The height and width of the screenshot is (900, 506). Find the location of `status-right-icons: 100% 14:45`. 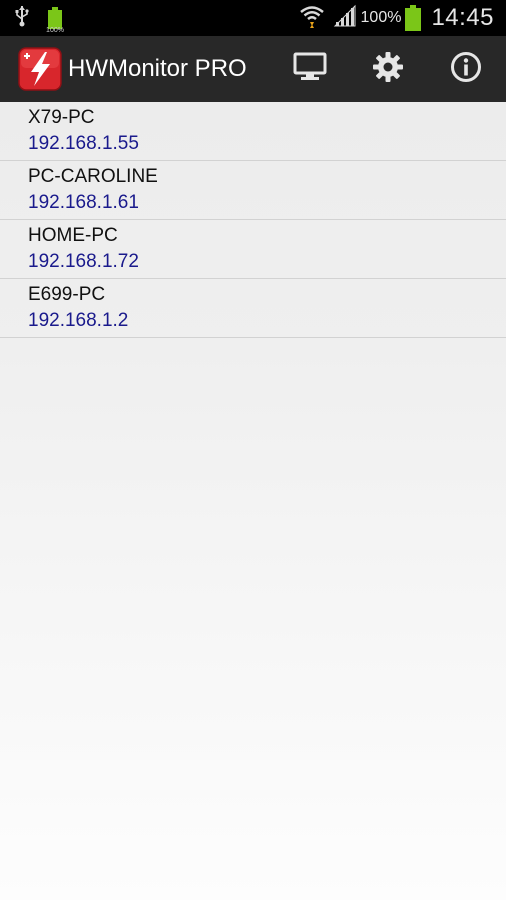

status-right-icons: 100% 14:45 is located at coordinates (396, 18).